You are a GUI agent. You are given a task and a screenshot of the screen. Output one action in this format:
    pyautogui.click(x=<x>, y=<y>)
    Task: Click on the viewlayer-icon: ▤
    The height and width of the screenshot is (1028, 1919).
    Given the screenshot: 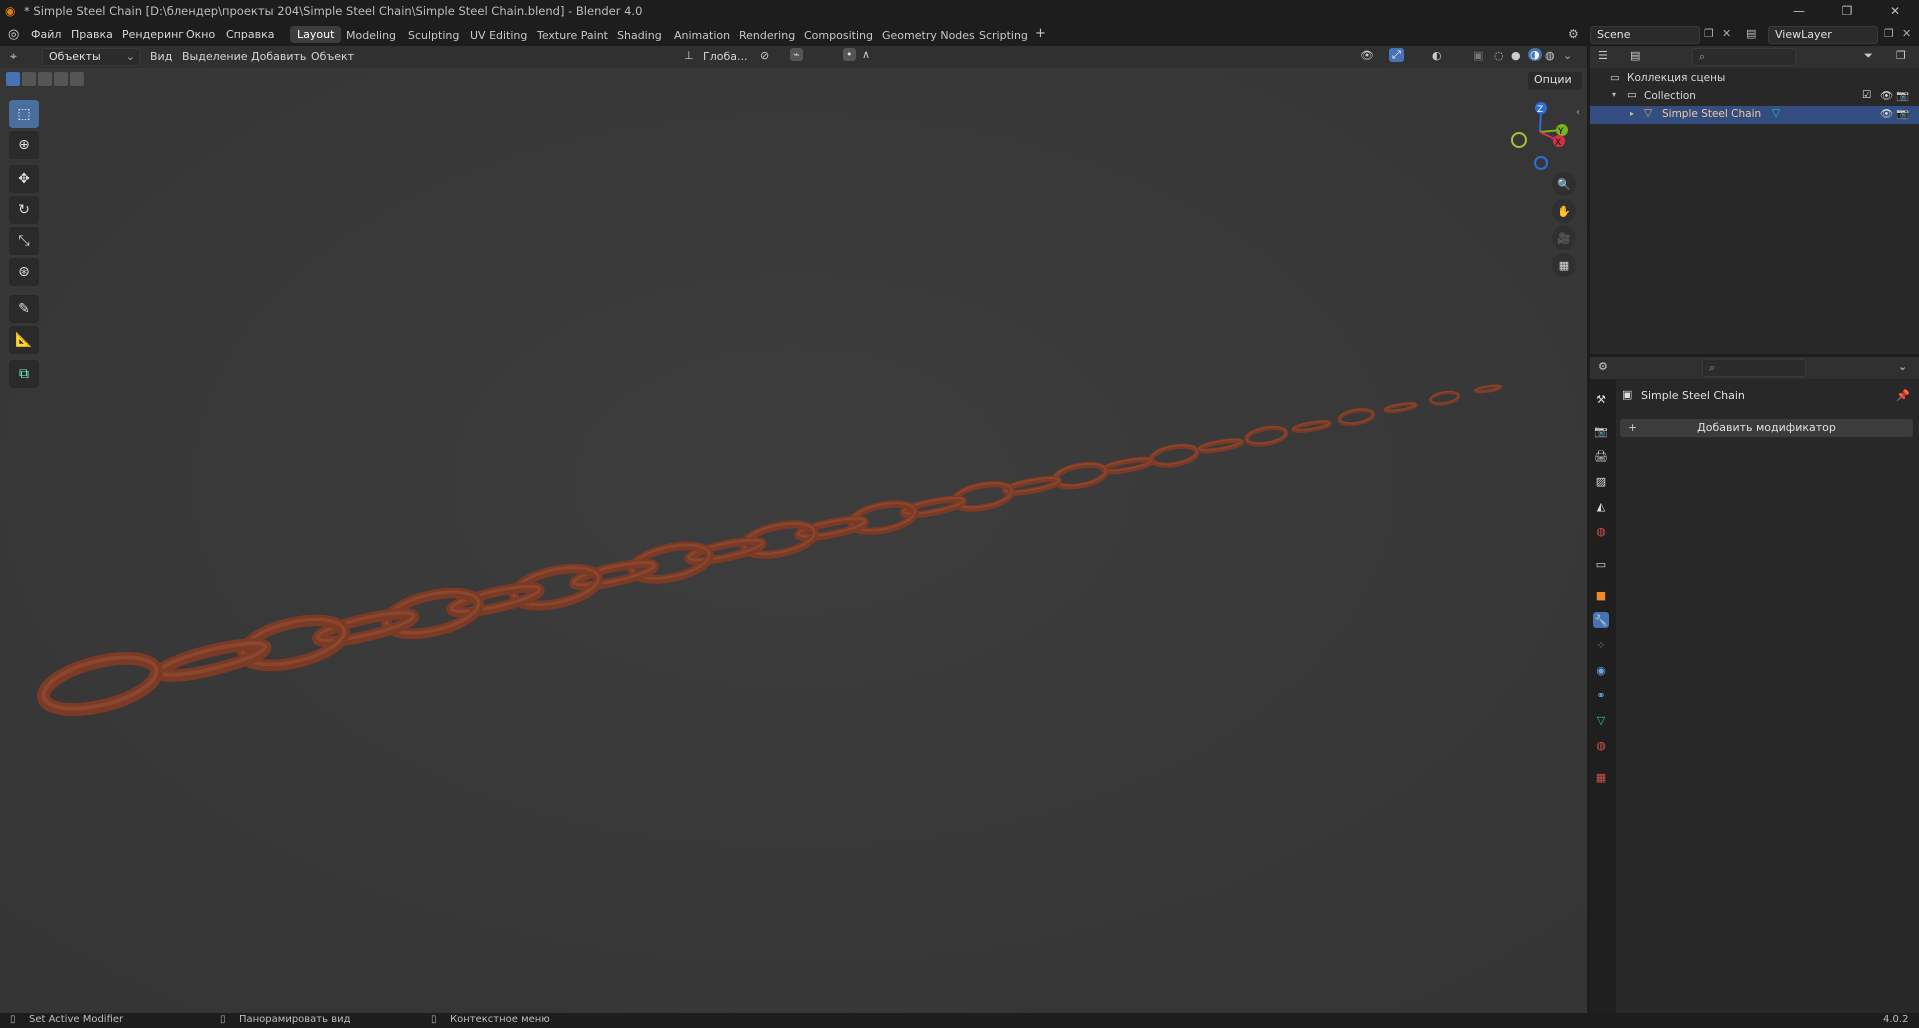 What is the action you would take?
    pyautogui.click(x=1751, y=33)
    